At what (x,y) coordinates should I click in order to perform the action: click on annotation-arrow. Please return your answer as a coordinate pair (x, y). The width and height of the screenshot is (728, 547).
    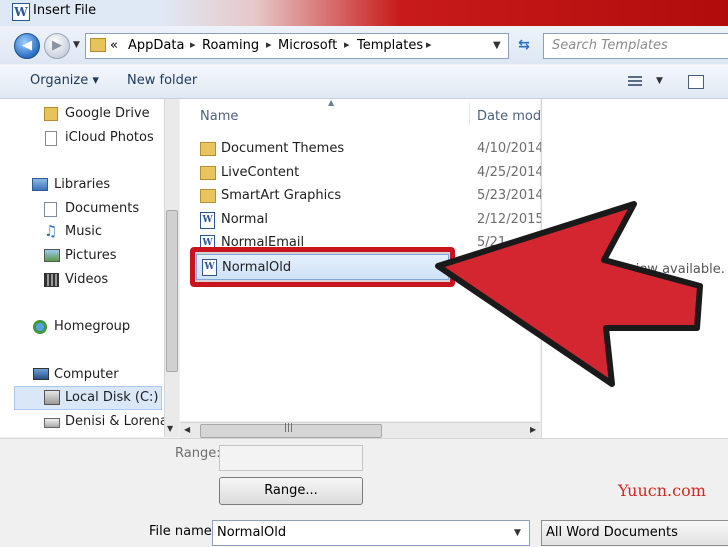
    Looking at the image, I should click on (569, 294).